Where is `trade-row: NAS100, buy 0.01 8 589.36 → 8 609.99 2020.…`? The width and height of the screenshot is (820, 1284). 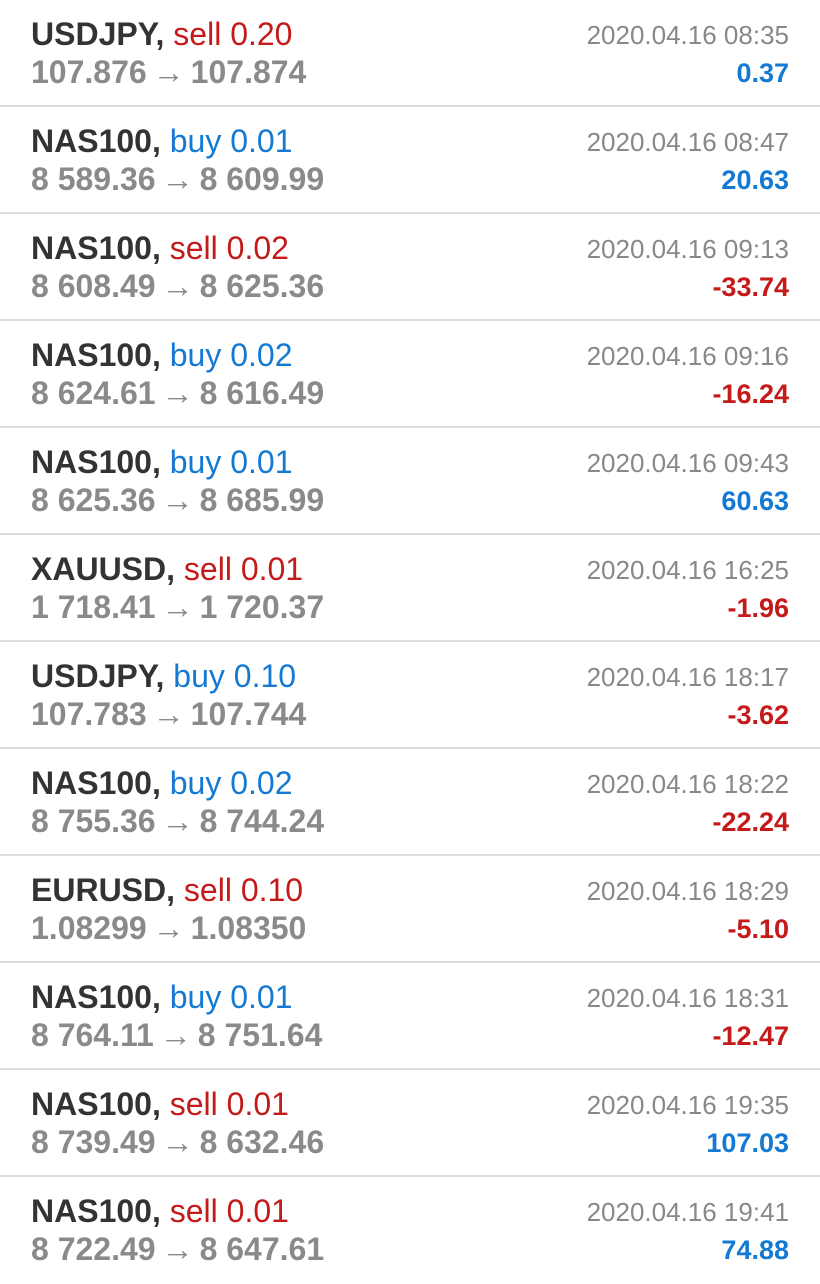
trade-row: NAS100, buy 0.01 8 589.36 → 8 609.99 2020.… is located at coordinates (410, 160).